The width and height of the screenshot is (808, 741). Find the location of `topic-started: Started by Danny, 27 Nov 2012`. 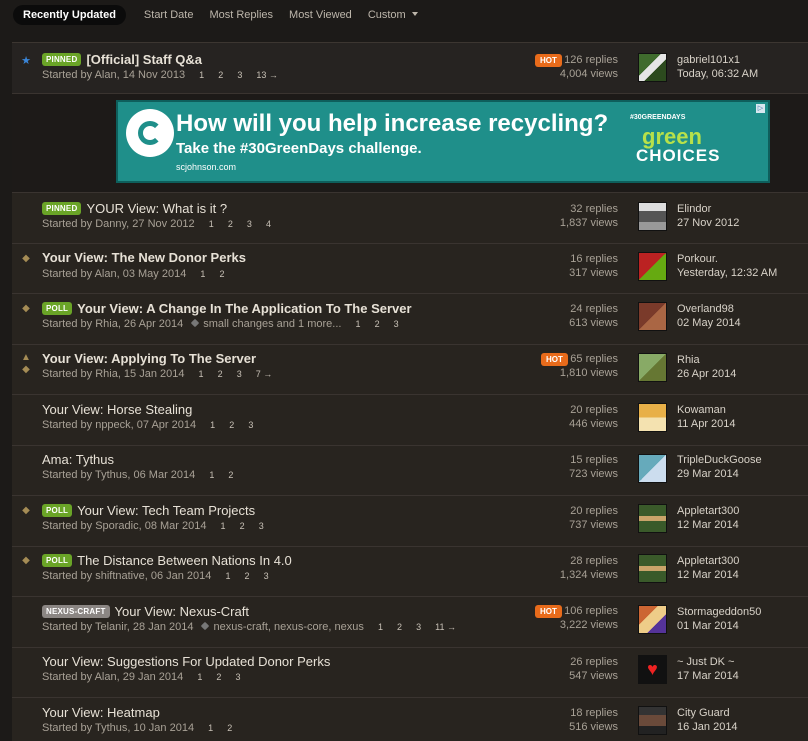

topic-started: Started by Danny, 27 Nov 2012 is located at coordinates (118, 224).